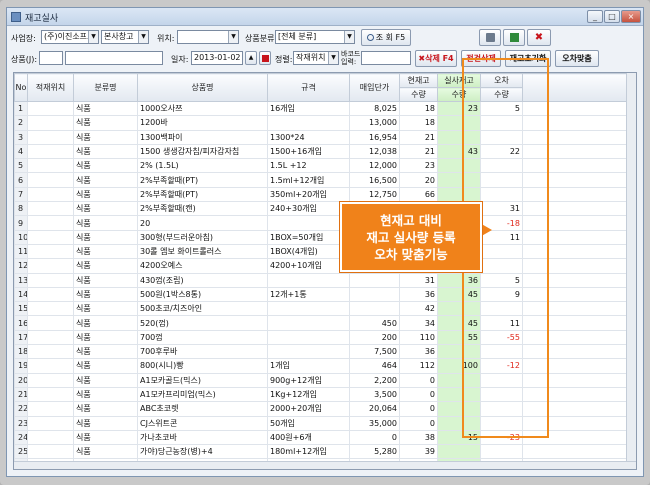 The height and width of the screenshot is (485, 650). Describe the element at coordinates (70, 37) in the screenshot. I see `business-select: (주)이진소프트 ▼` at that location.